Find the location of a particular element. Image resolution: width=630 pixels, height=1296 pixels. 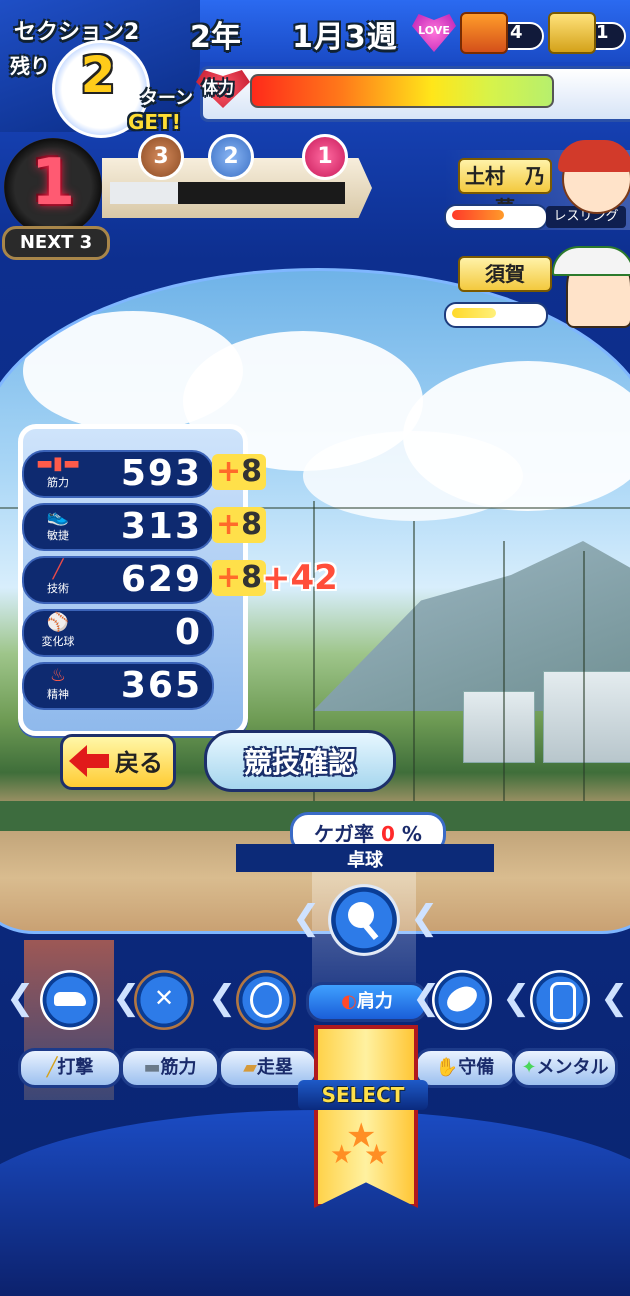

training-label-batting: ╱打撃 is located at coordinates (70, 1068).